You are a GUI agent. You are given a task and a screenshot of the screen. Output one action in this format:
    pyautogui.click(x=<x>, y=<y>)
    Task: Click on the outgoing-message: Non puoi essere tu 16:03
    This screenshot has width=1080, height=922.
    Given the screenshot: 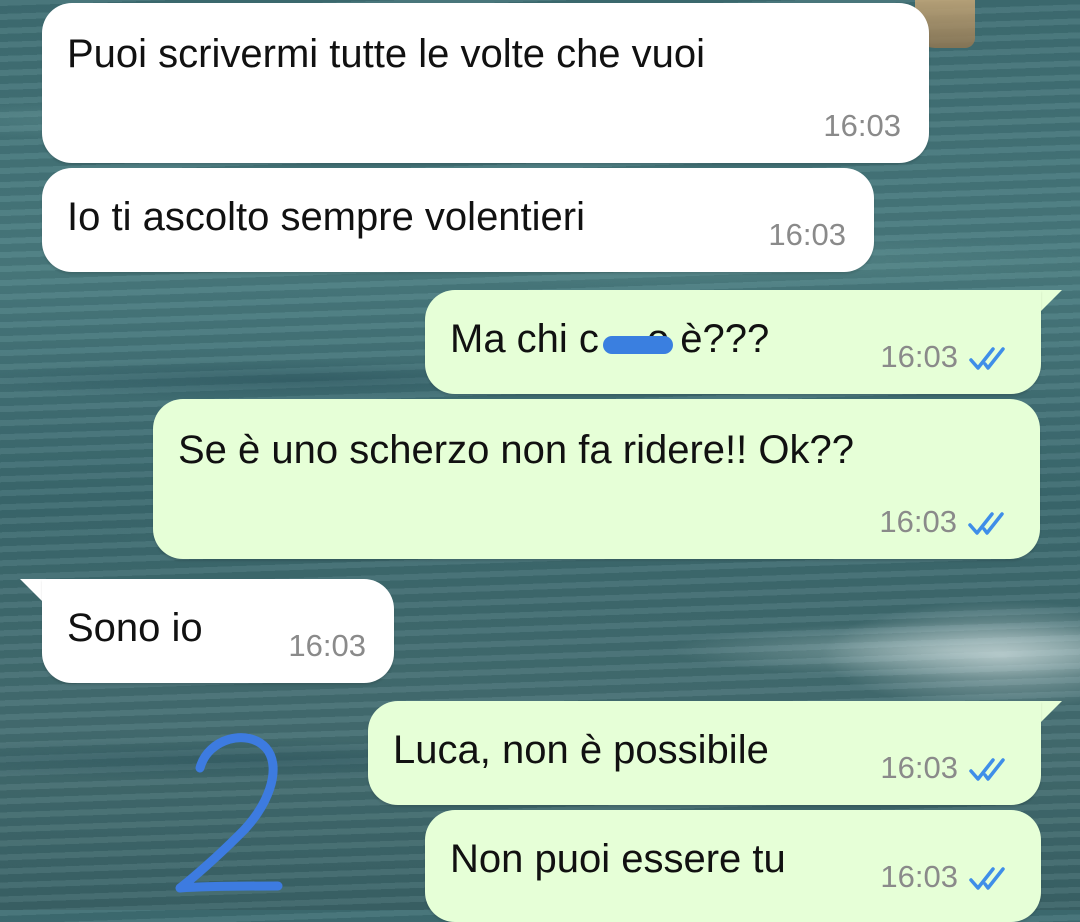 What is the action you would take?
    pyautogui.click(x=733, y=866)
    